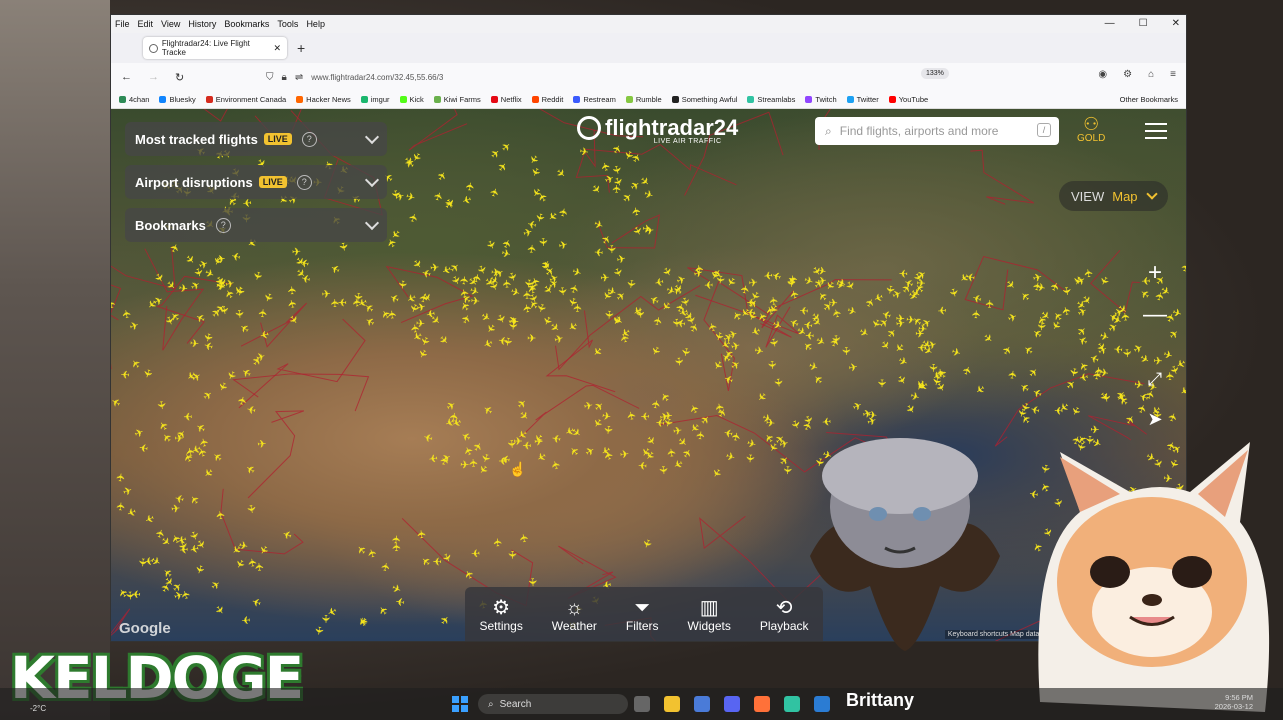  What do you see at coordinates (506, 99) in the screenshot?
I see `bookmark-item: Netflix` at bounding box center [506, 99].